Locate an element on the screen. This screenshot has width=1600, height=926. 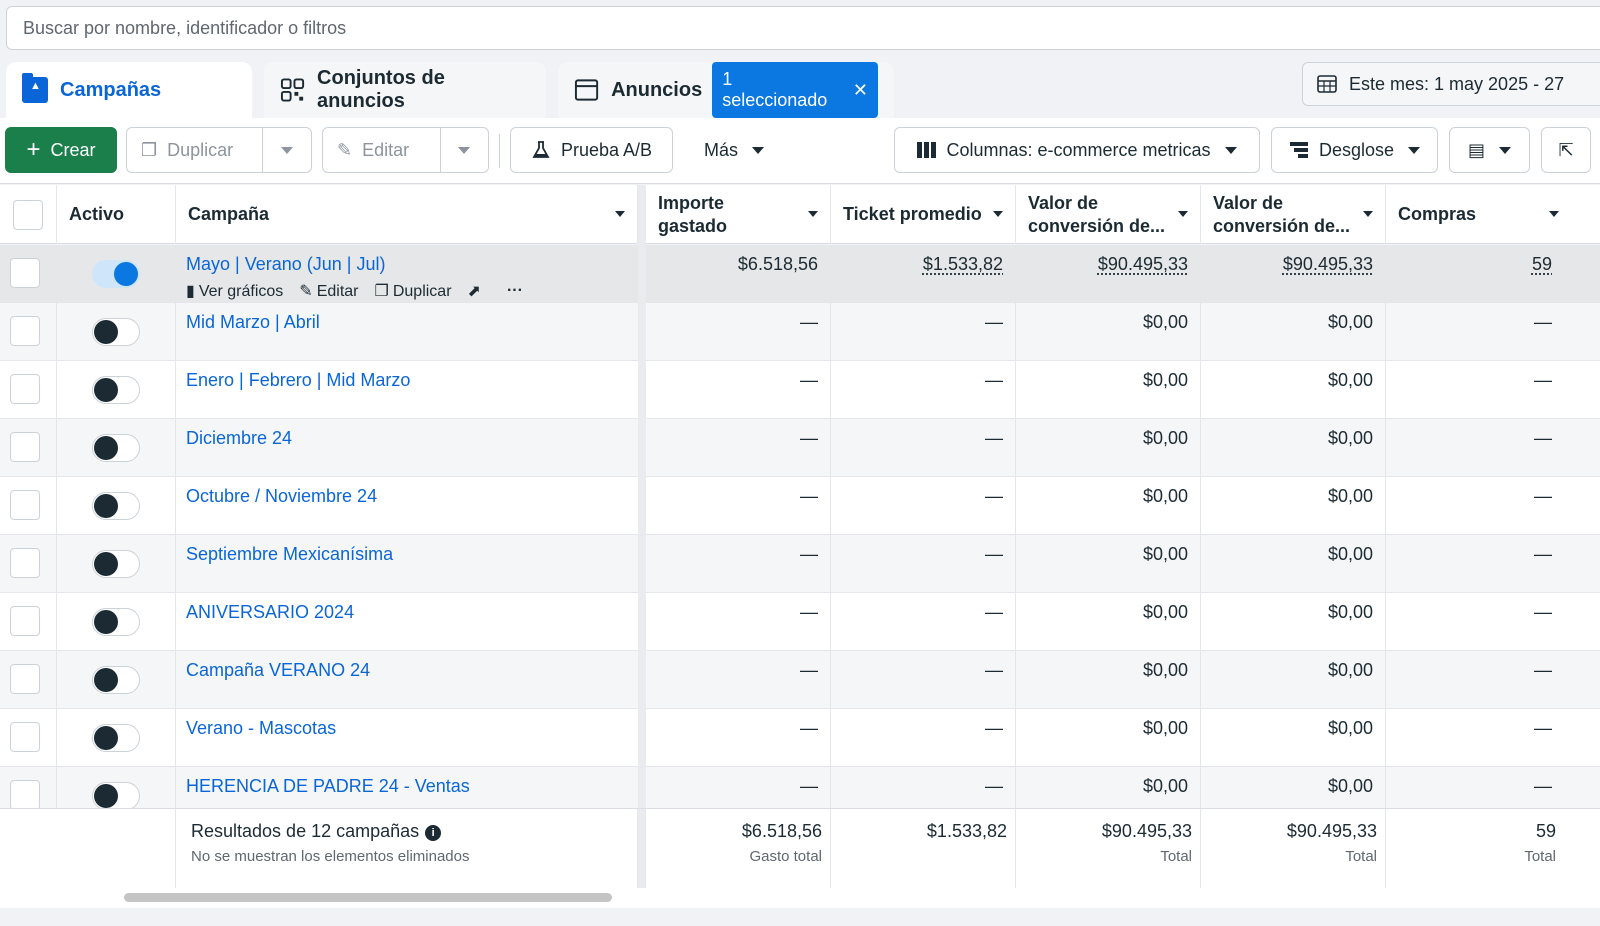
campaign-name-link: Verano - Mascotas is located at coordinates (261, 728).